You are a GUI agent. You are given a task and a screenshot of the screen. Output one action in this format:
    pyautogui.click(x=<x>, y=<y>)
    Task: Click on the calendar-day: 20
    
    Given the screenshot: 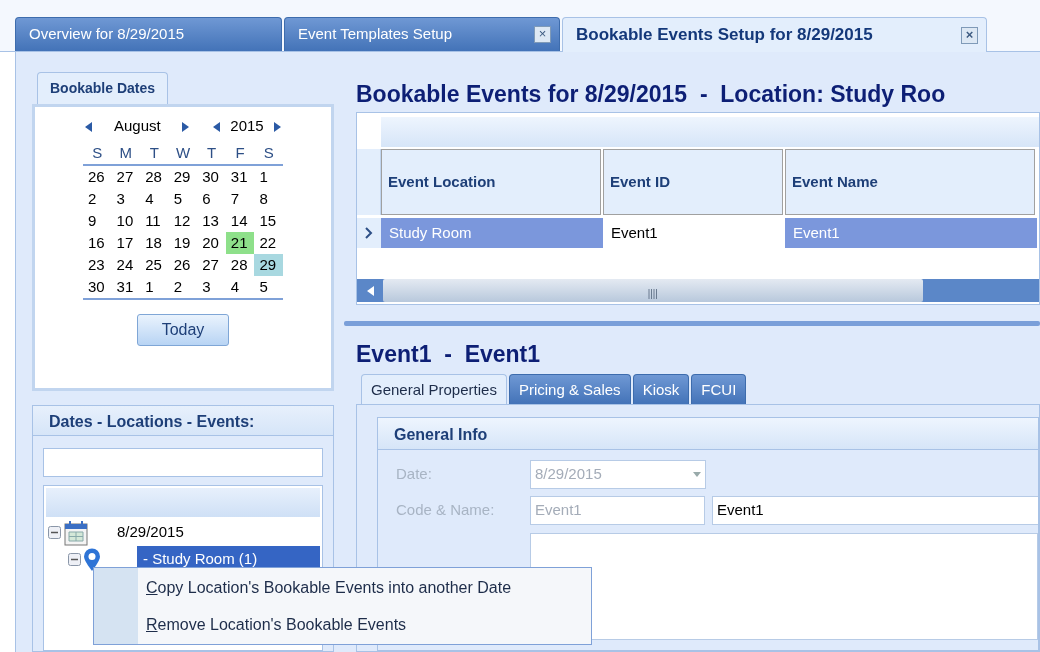 What is the action you would take?
    pyautogui.click(x=211, y=243)
    